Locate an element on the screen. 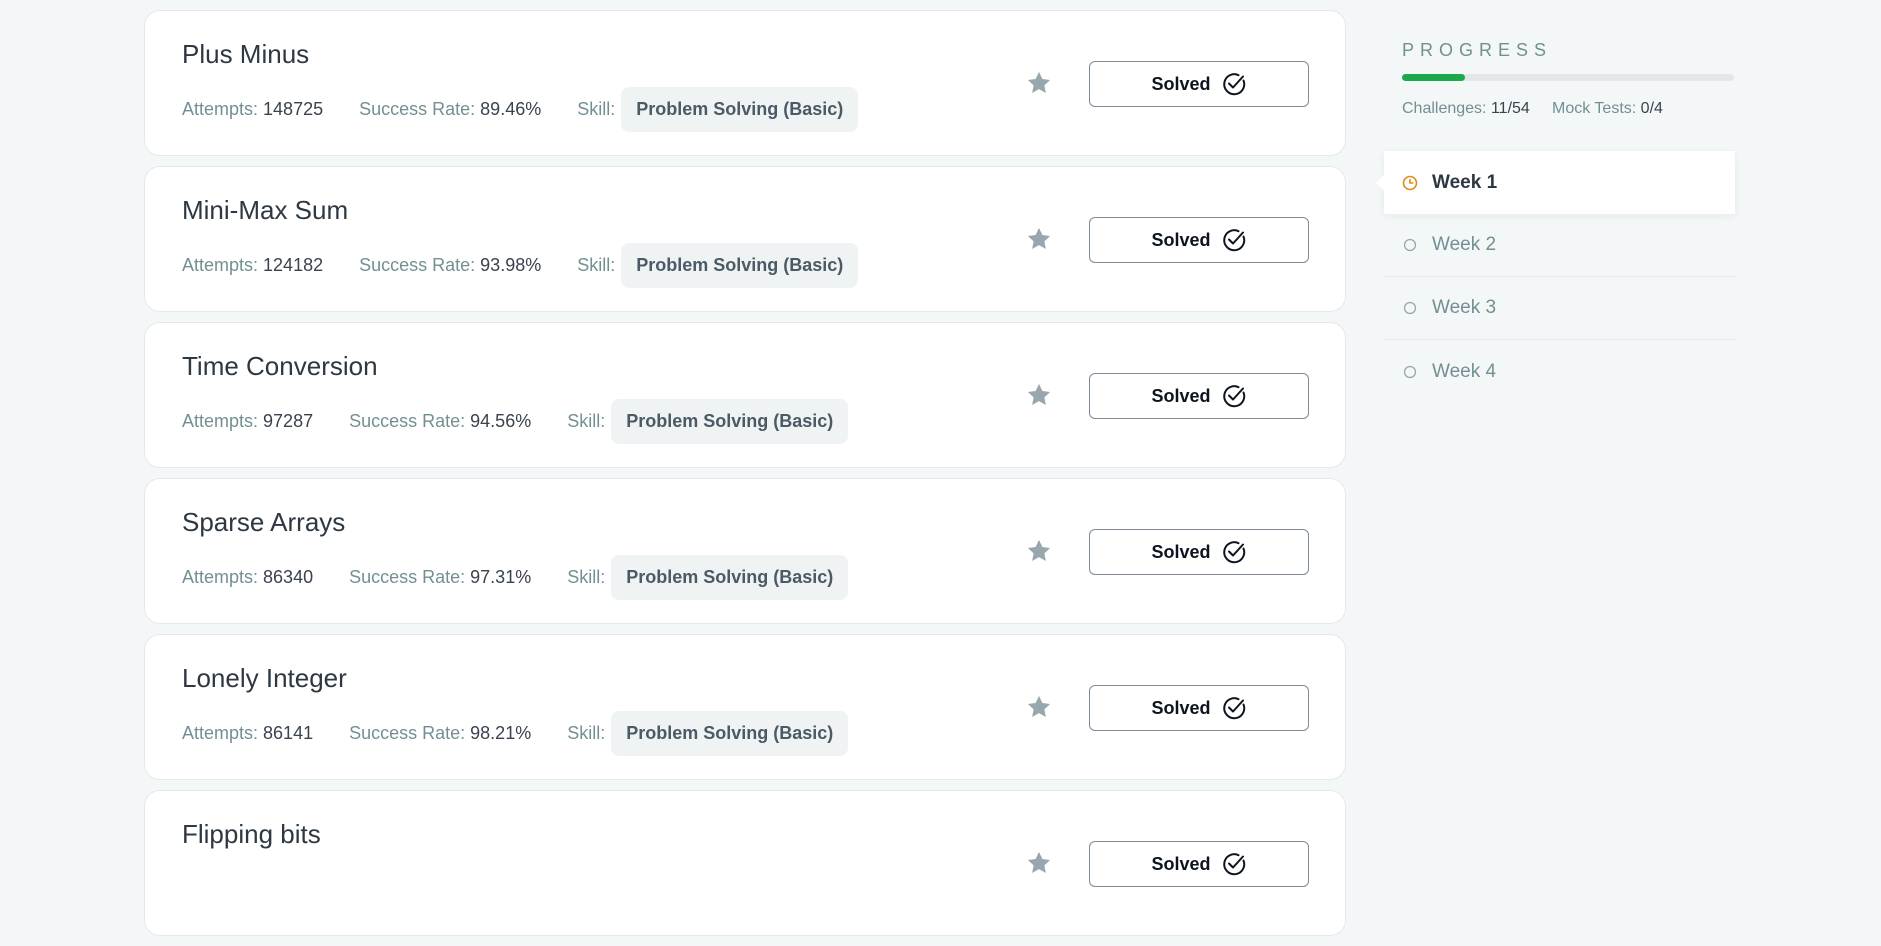  mock-tests-label: Mock Tests: is located at coordinates (1594, 108).